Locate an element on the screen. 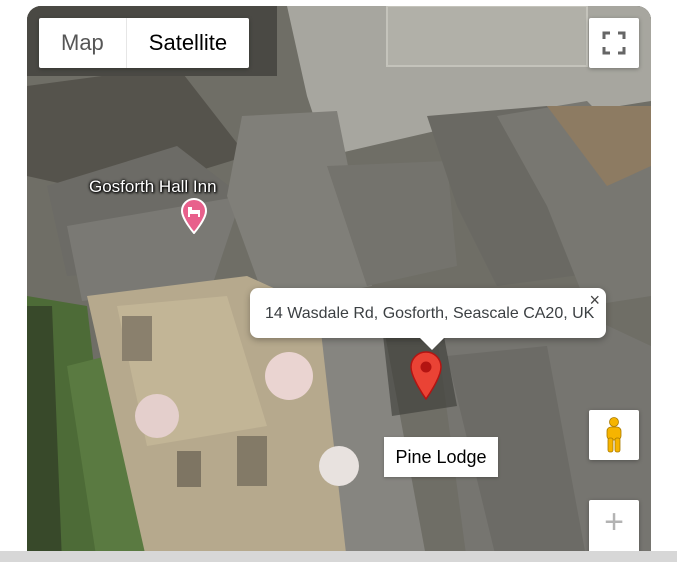 Image resolution: width=677 pixels, height=562 pixels. map-type-satellite-button: Satellite is located at coordinates (187, 43).